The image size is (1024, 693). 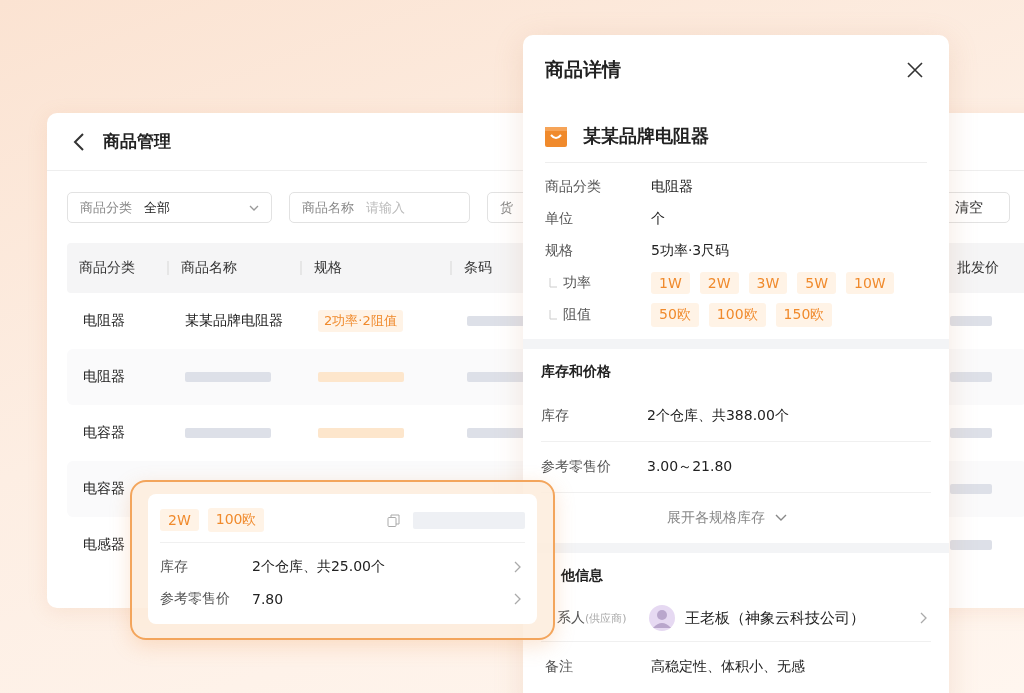 I want to click on back-icon, so click(x=79, y=141).